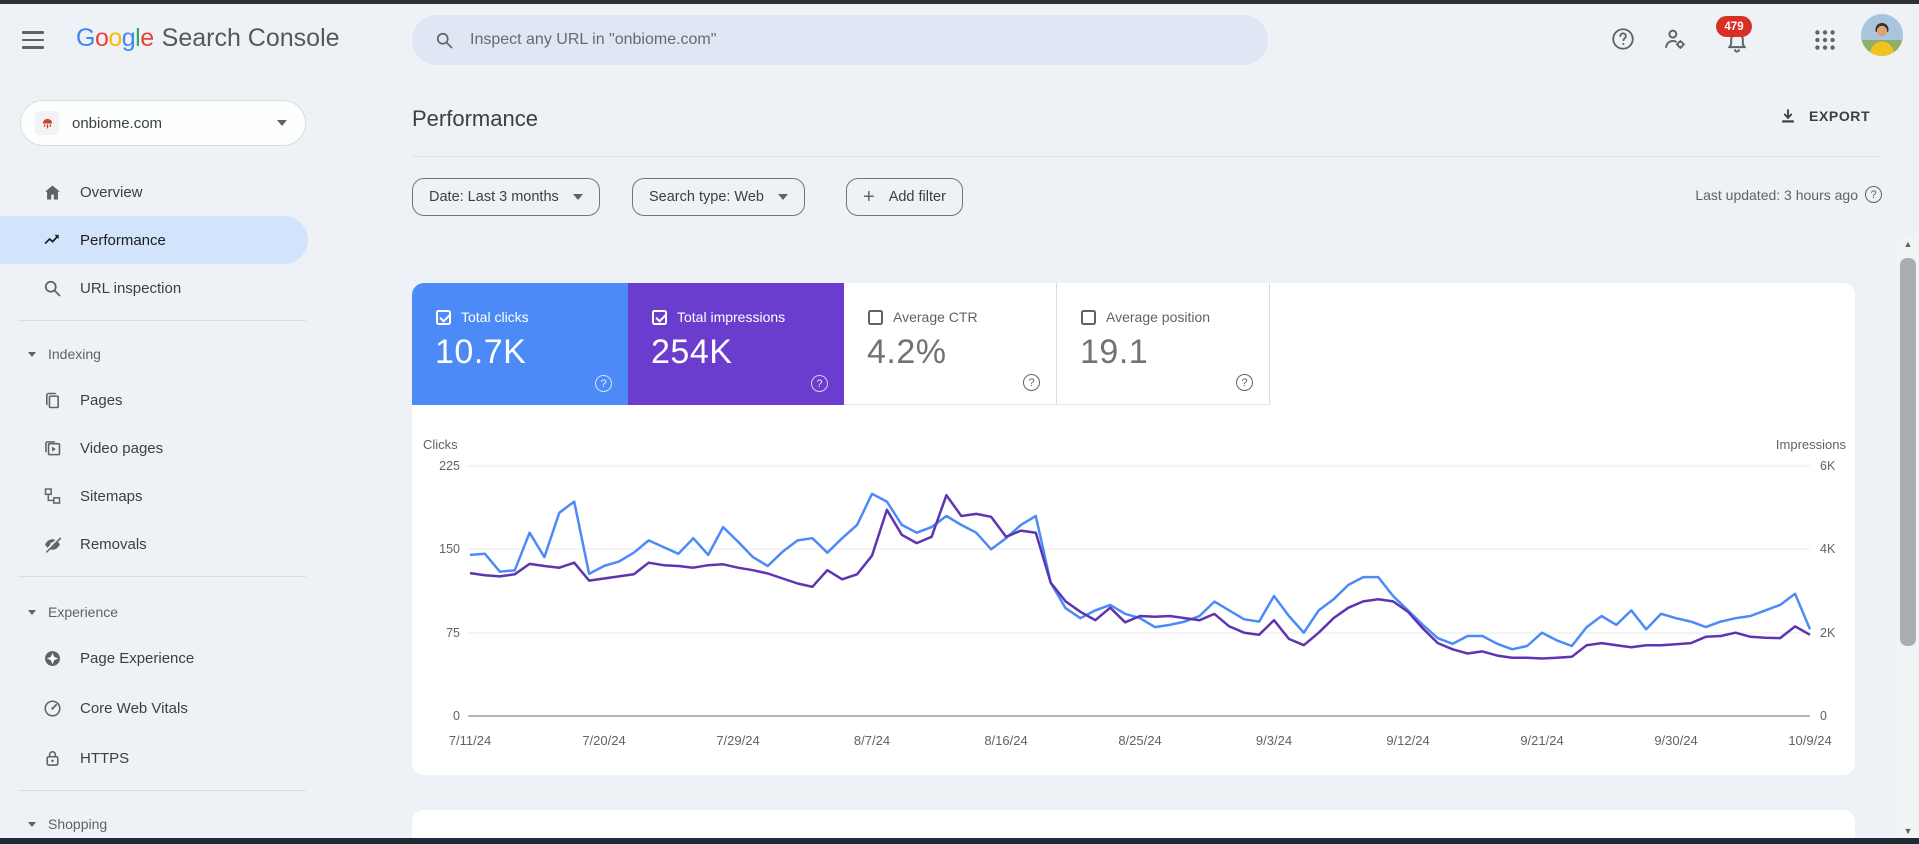 This screenshot has height=844, width=1919. Describe the element at coordinates (51, 239) in the screenshot. I see `performance-icon` at that location.